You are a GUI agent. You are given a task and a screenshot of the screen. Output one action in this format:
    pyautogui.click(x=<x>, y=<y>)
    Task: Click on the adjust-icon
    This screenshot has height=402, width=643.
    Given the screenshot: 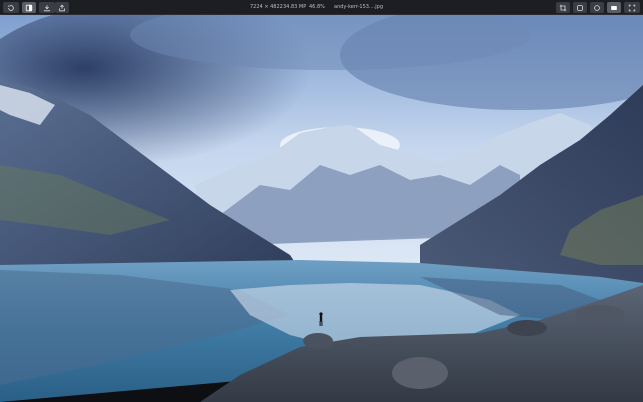 What is the action you would take?
    pyautogui.click(x=580, y=7)
    